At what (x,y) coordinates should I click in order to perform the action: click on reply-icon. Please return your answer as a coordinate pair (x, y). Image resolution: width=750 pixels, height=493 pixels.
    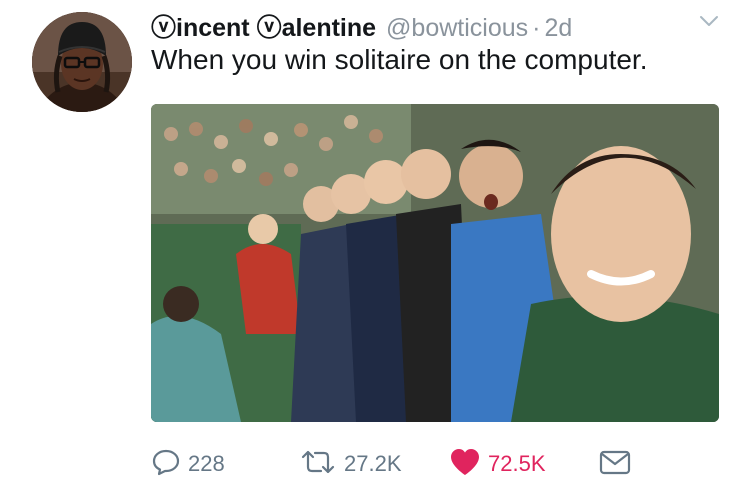
    Looking at the image, I should click on (166, 464).